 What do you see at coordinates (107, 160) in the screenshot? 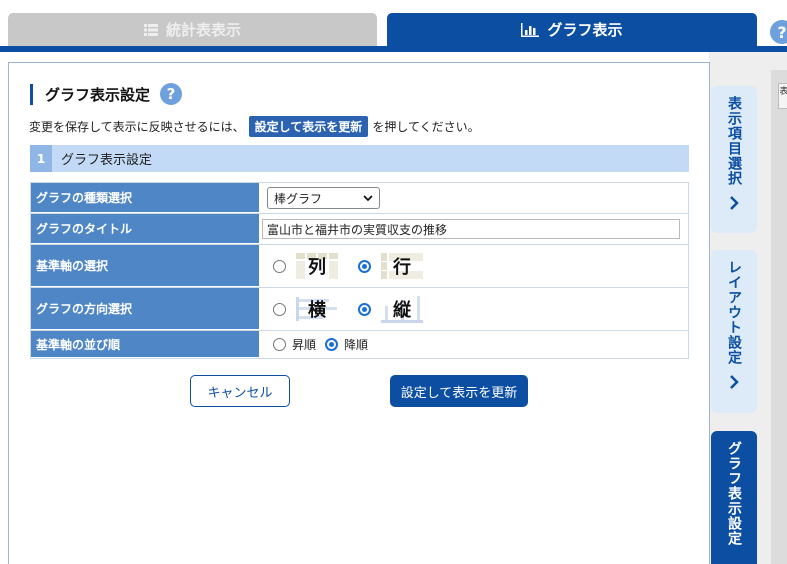
I see `section-title: グラフ表示設定` at bounding box center [107, 160].